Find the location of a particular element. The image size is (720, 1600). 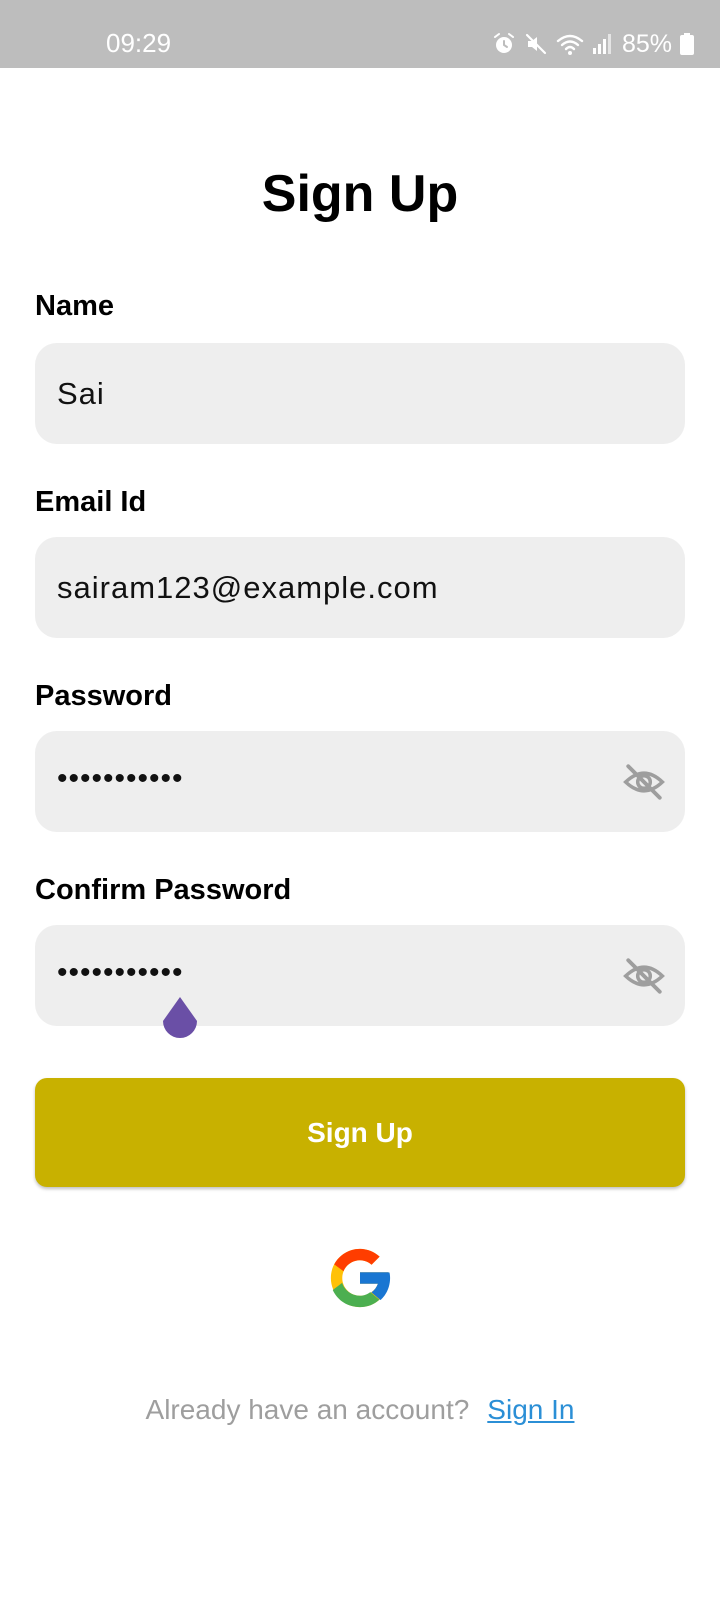

text-cursor-handle is located at coordinates (180, 1021).